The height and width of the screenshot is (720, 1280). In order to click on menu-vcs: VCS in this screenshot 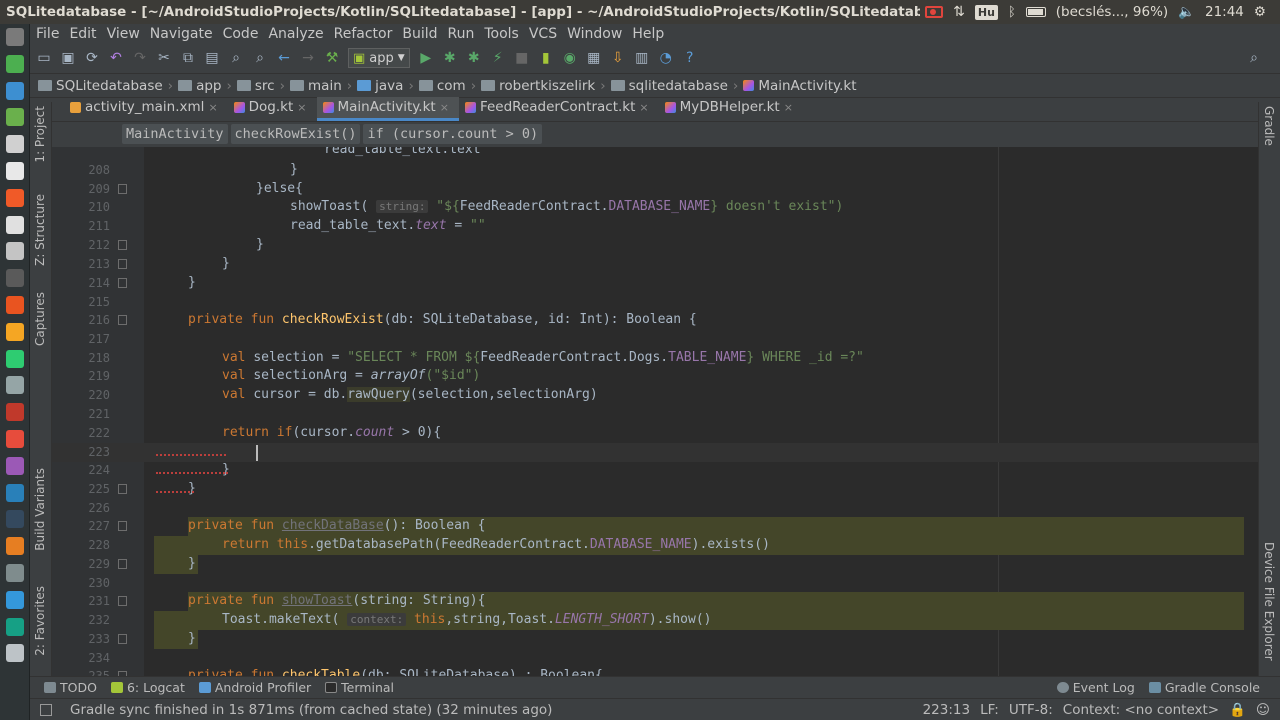, I will do `click(543, 34)`.